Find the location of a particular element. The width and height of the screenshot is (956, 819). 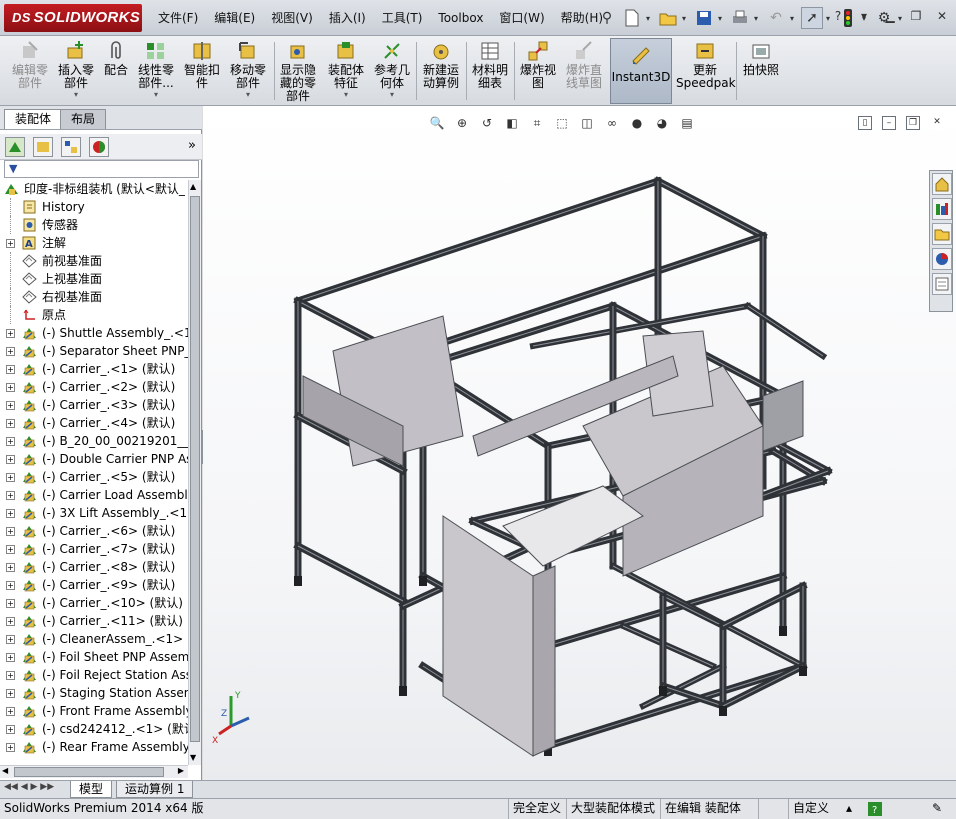

tab-model: 模型 is located at coordinates (91, 789).